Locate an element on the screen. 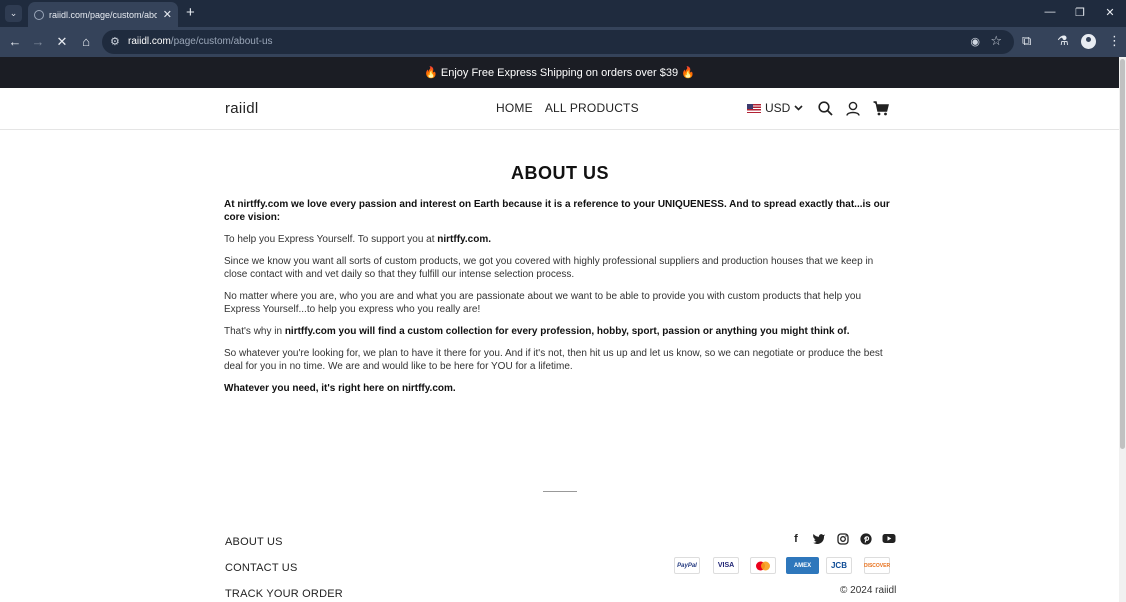 Image resolution: width=1126 pixels, height=602 pixels. site-logo: raiidl is located at coordinates (241, 108).